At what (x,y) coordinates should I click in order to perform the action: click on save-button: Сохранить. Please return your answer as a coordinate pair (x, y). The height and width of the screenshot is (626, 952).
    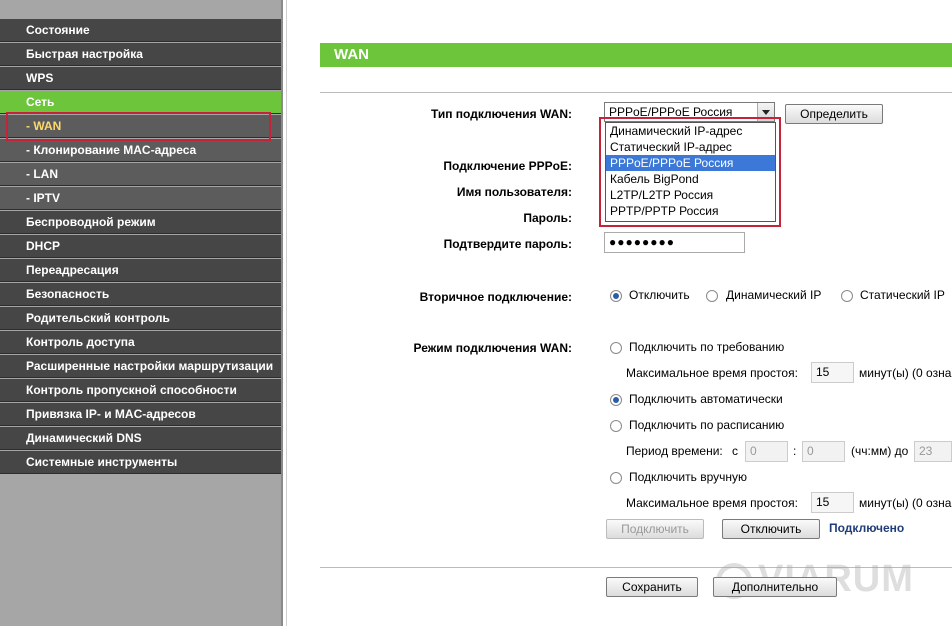
    Looking at the image, I should click on (652, 587).